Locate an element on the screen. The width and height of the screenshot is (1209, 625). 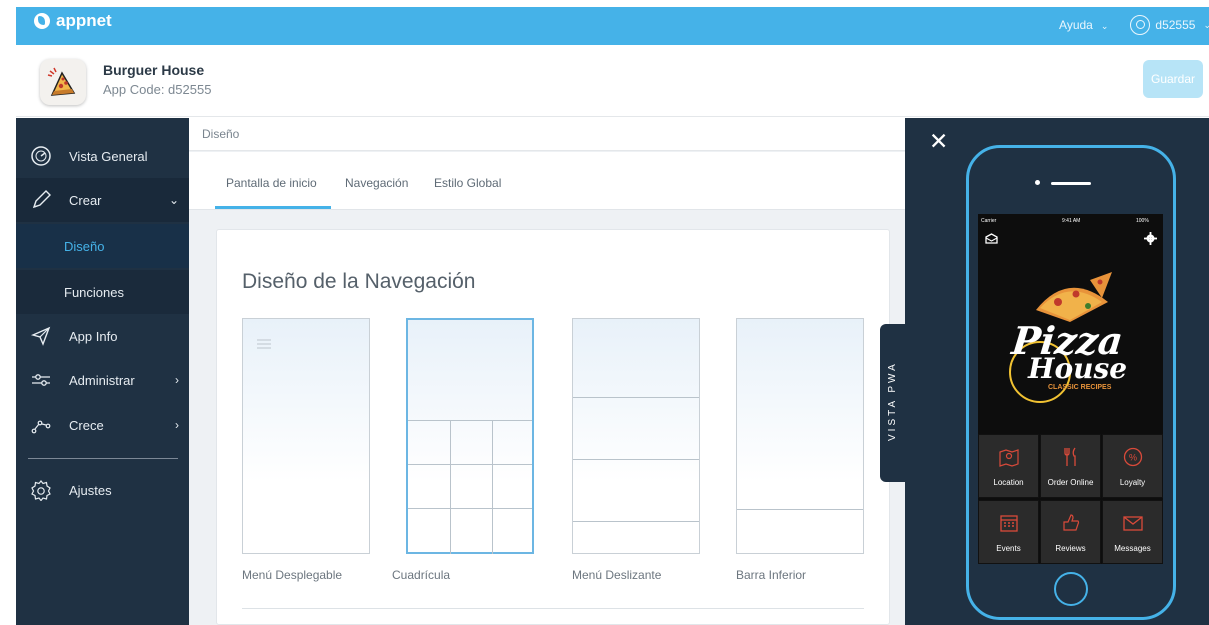
home-button is located at coordinates (1071, 589).